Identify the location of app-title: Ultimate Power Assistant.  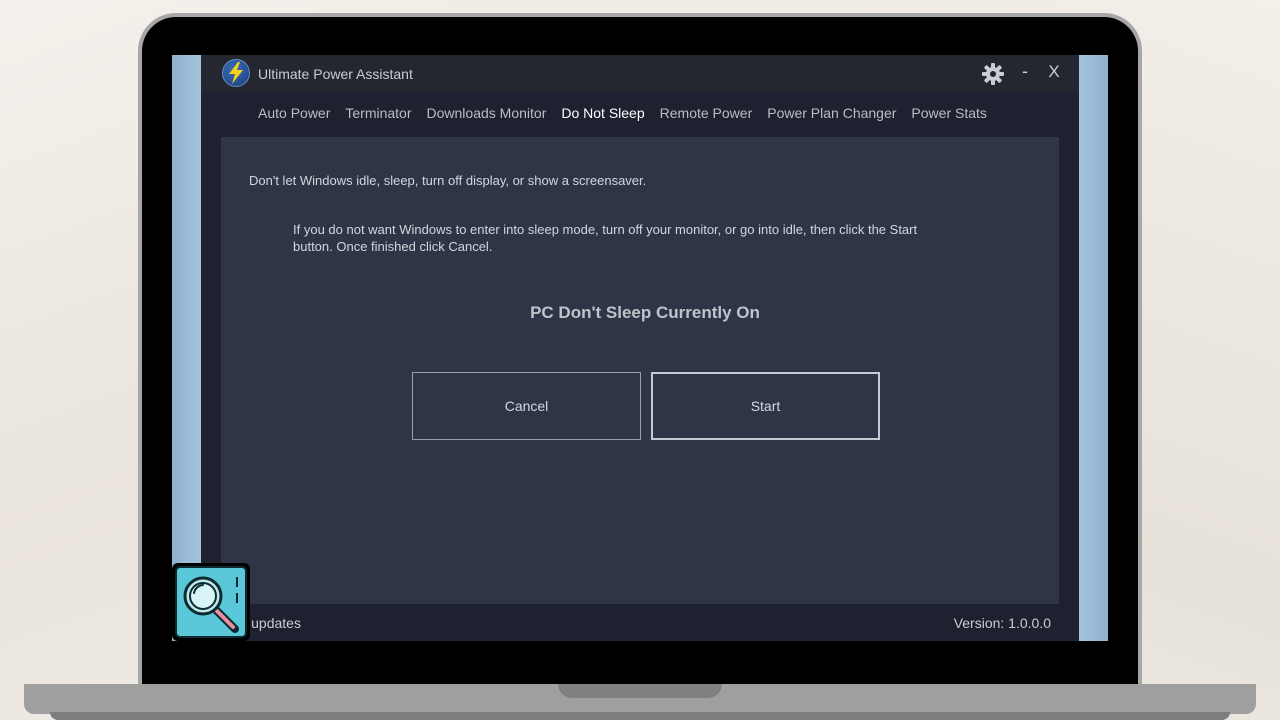
(335, 74).